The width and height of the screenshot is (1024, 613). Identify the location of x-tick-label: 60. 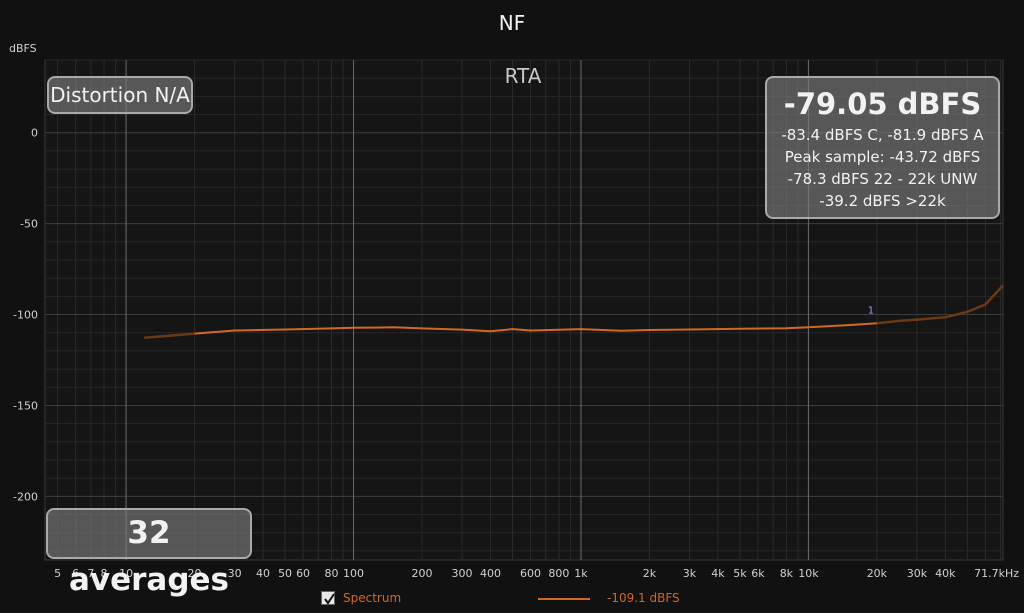
(303, 573).